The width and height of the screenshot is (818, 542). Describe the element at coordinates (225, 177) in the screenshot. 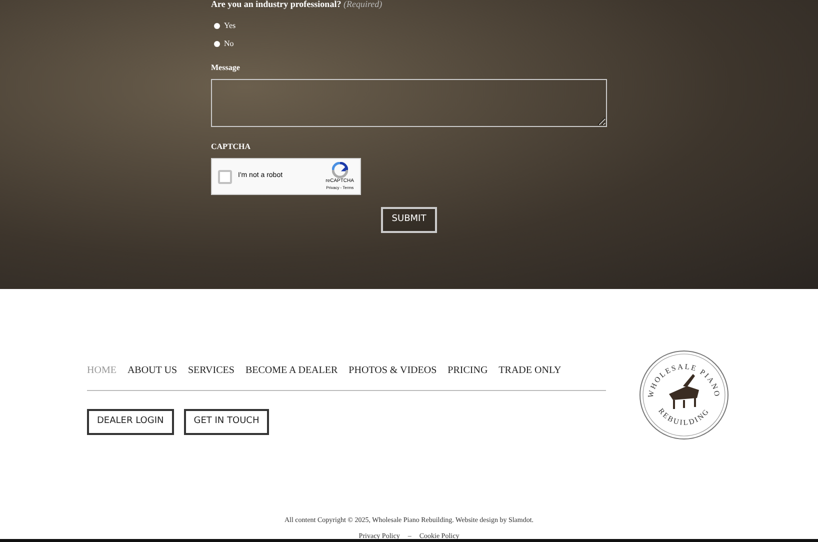

I see `captcha-checkbox` at that location.